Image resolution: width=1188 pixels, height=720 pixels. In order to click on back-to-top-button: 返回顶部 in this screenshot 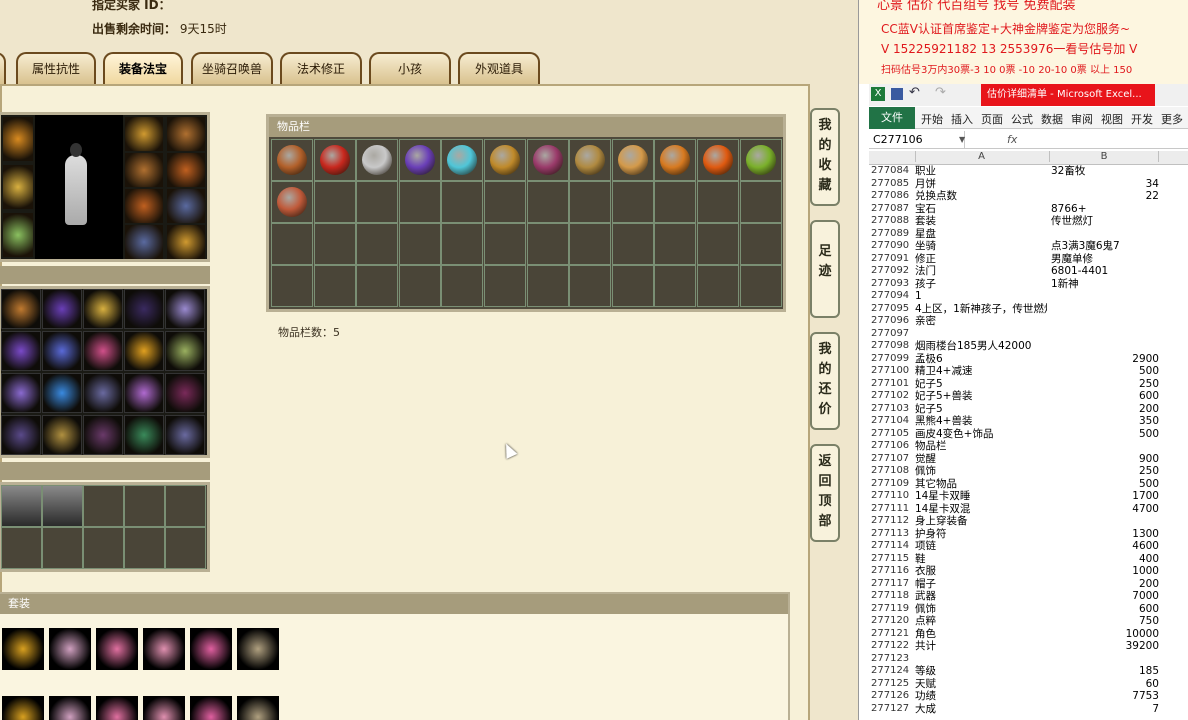, I will do `click(825, 493)`.